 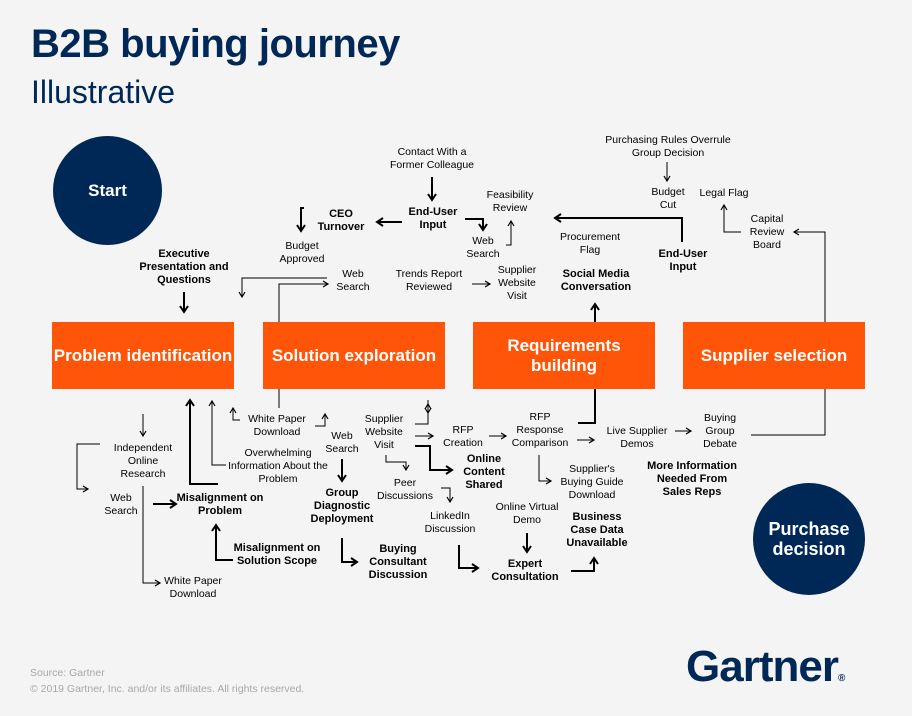 What do you see at coordinates (405, 489) in the screenshot?
I see `node-peer-discussions: Peer Discussions` at bounding box center [405, 489].